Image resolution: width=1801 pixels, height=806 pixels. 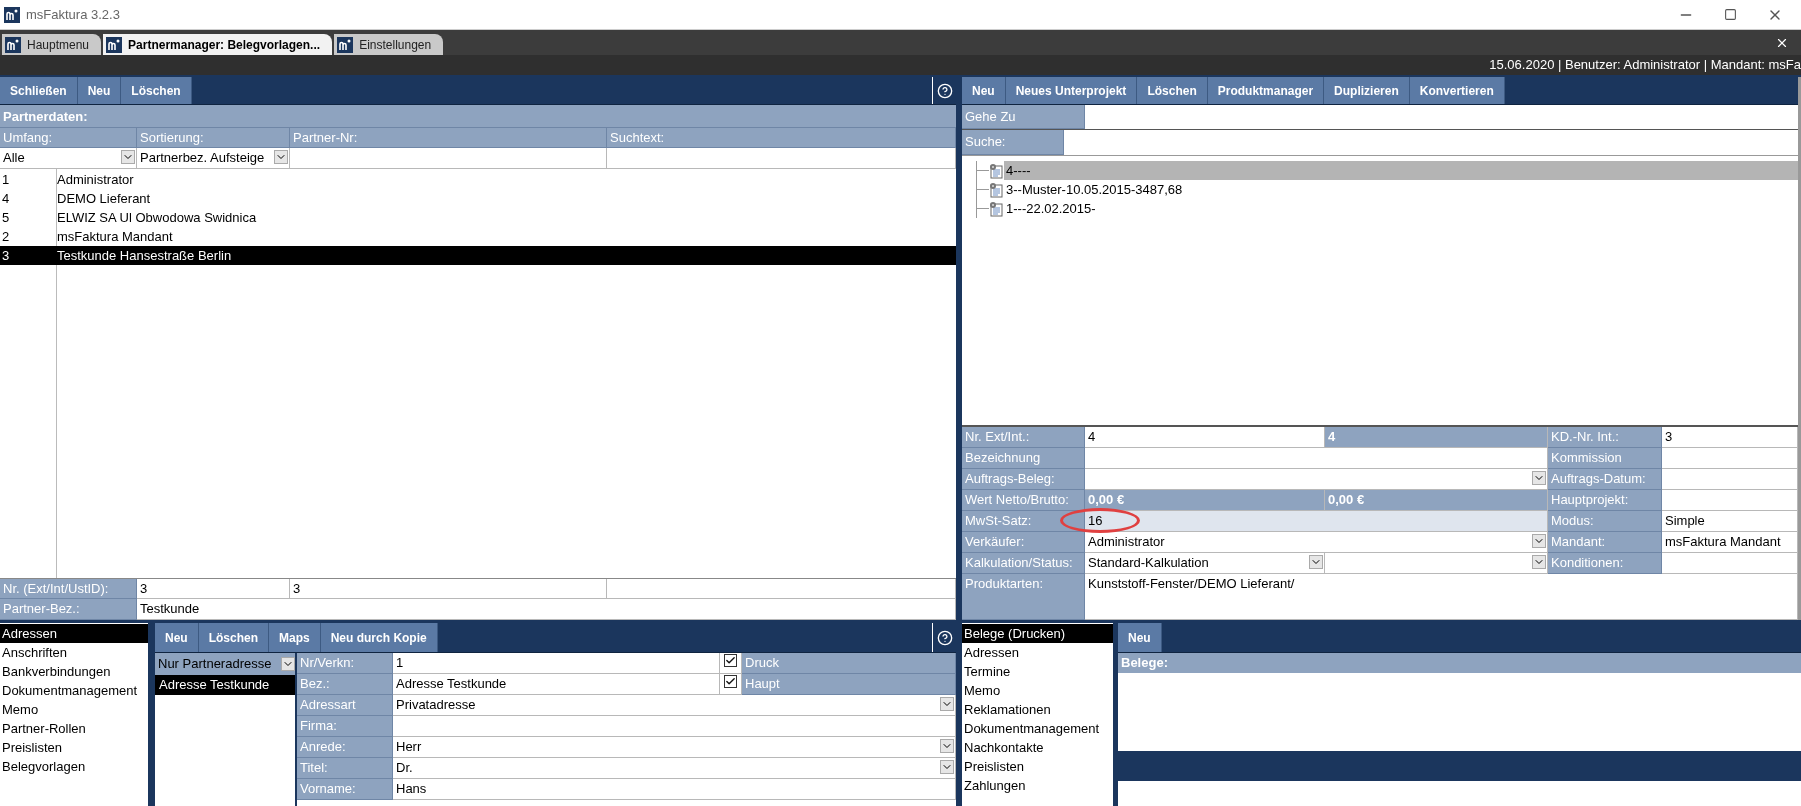 What do you see at coordinates (1037, 747) in the screenshot?
I see `section-item: Nachkontakte` at bounding box center [1037, 747].